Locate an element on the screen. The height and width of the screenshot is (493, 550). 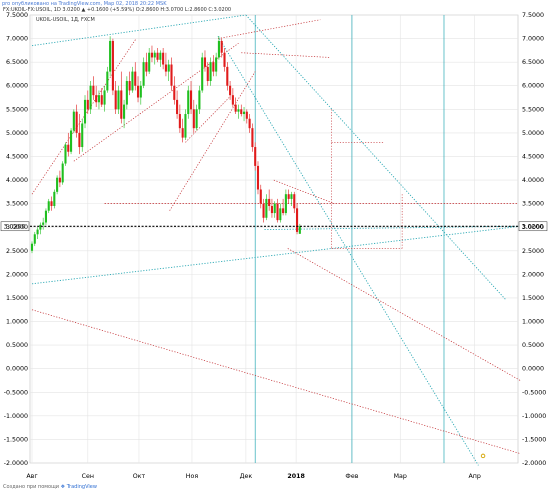
footer: Создано при помощи ❖ TradingView is located at coordinates (50, 487).